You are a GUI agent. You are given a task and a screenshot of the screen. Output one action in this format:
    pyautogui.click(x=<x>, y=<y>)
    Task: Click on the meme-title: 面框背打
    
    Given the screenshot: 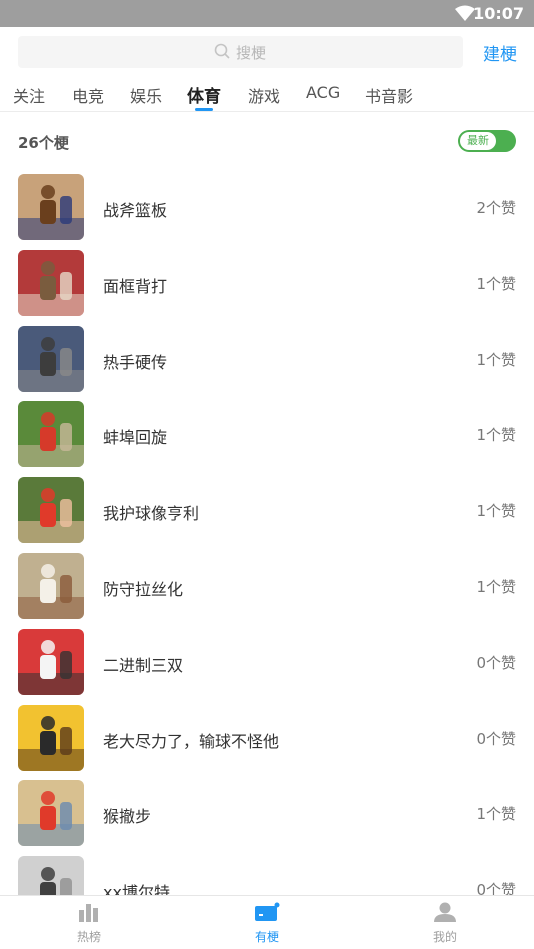 What is the action you would take?
    pyautogui.click(x=135, y=286)
    